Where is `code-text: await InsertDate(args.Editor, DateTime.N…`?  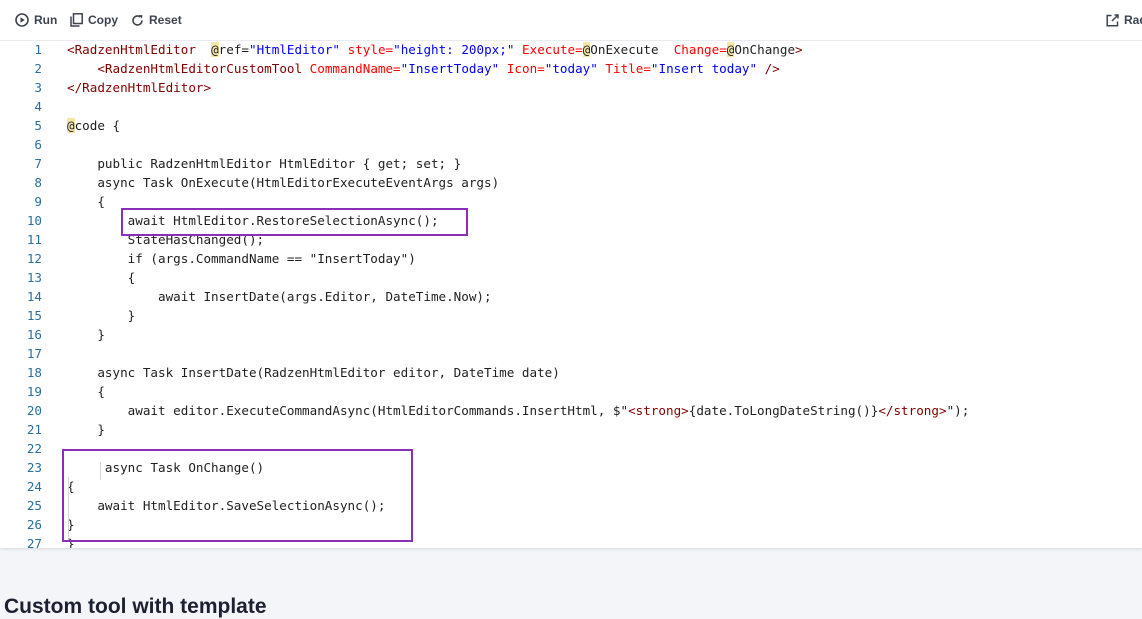
code-text: await InsertDate(args.Editor, DateTime.N… is located at coordinates (279, 296).